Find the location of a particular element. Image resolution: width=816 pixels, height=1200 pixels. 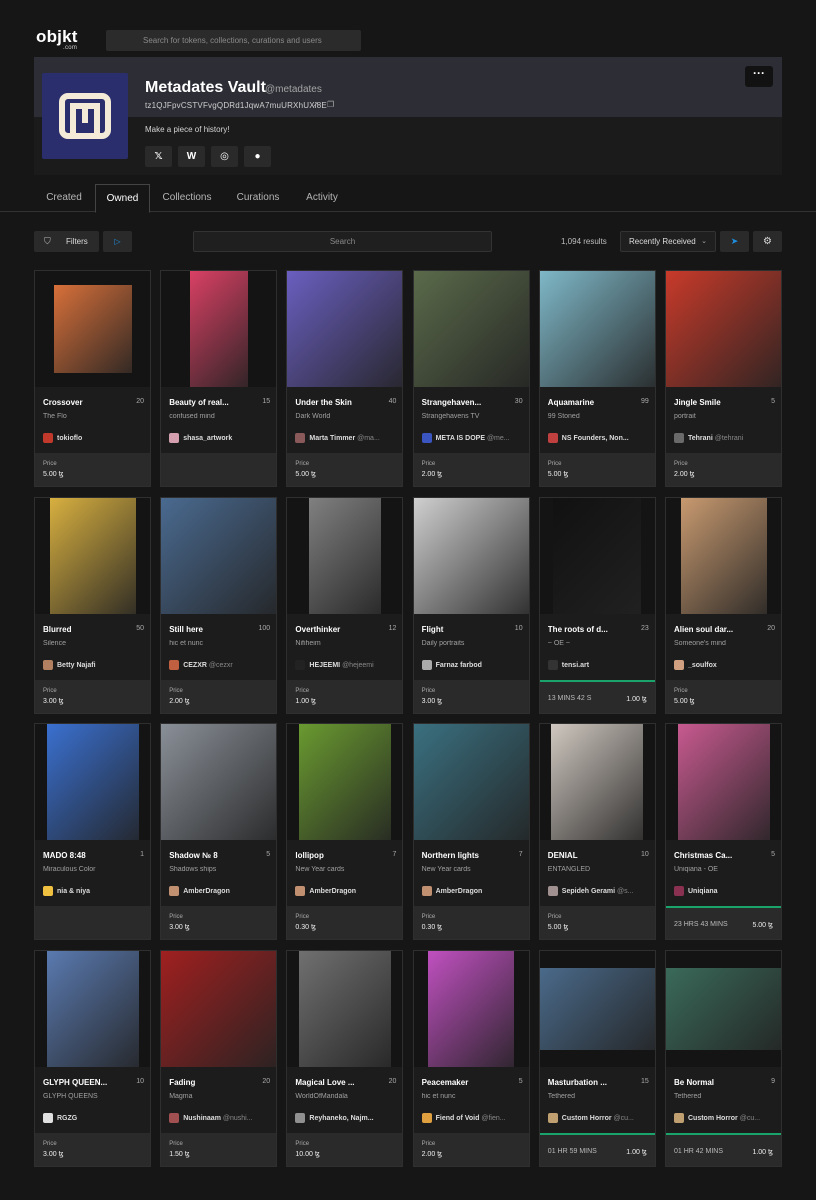

creator-link: Farnaz farbod is located at coordinates (473, 664).